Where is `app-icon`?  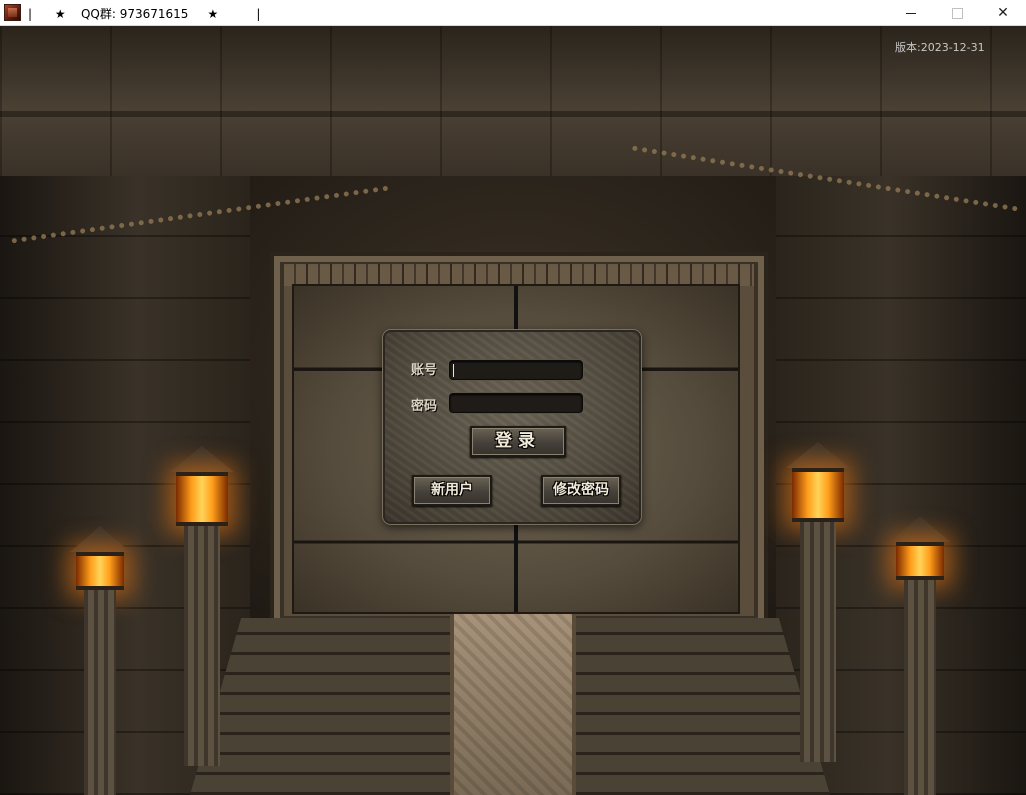
app-icon is located at coordinates (12, 12).